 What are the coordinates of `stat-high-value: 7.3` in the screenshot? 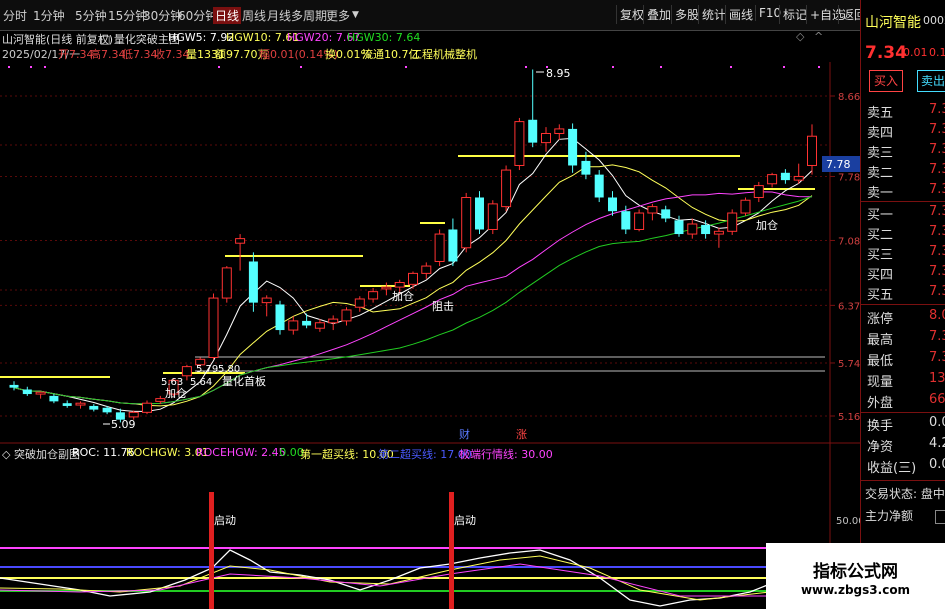 It's located at (937, 336).